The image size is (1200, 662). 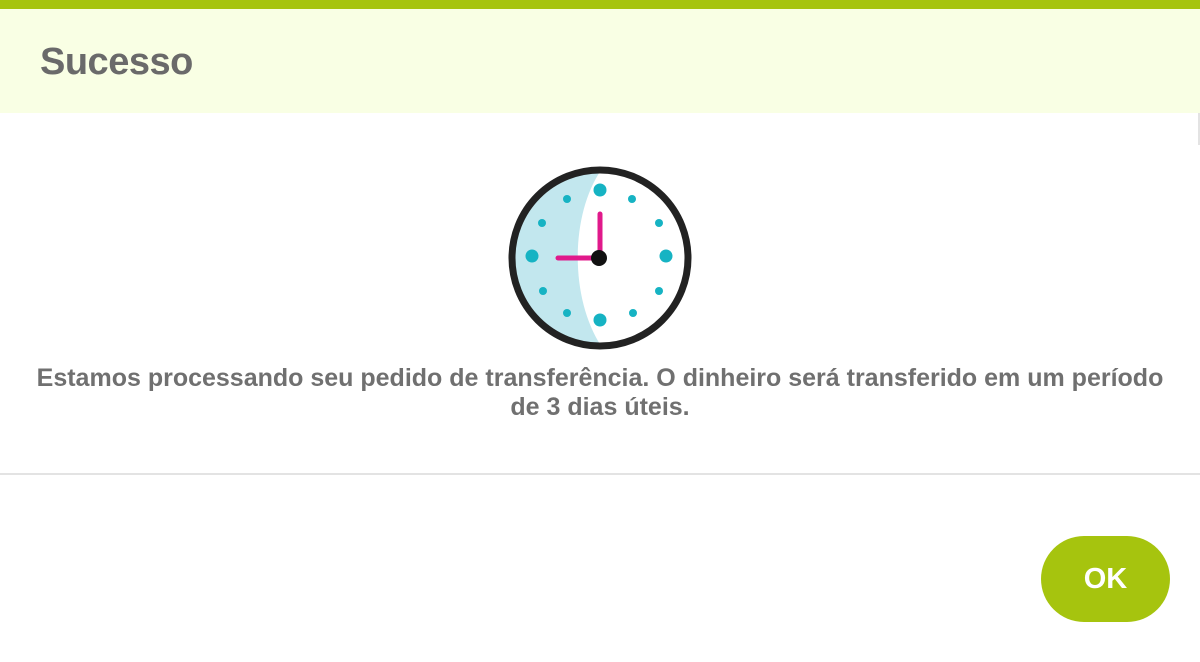 I want to click on footer-divider, so click(x=600, y=474).